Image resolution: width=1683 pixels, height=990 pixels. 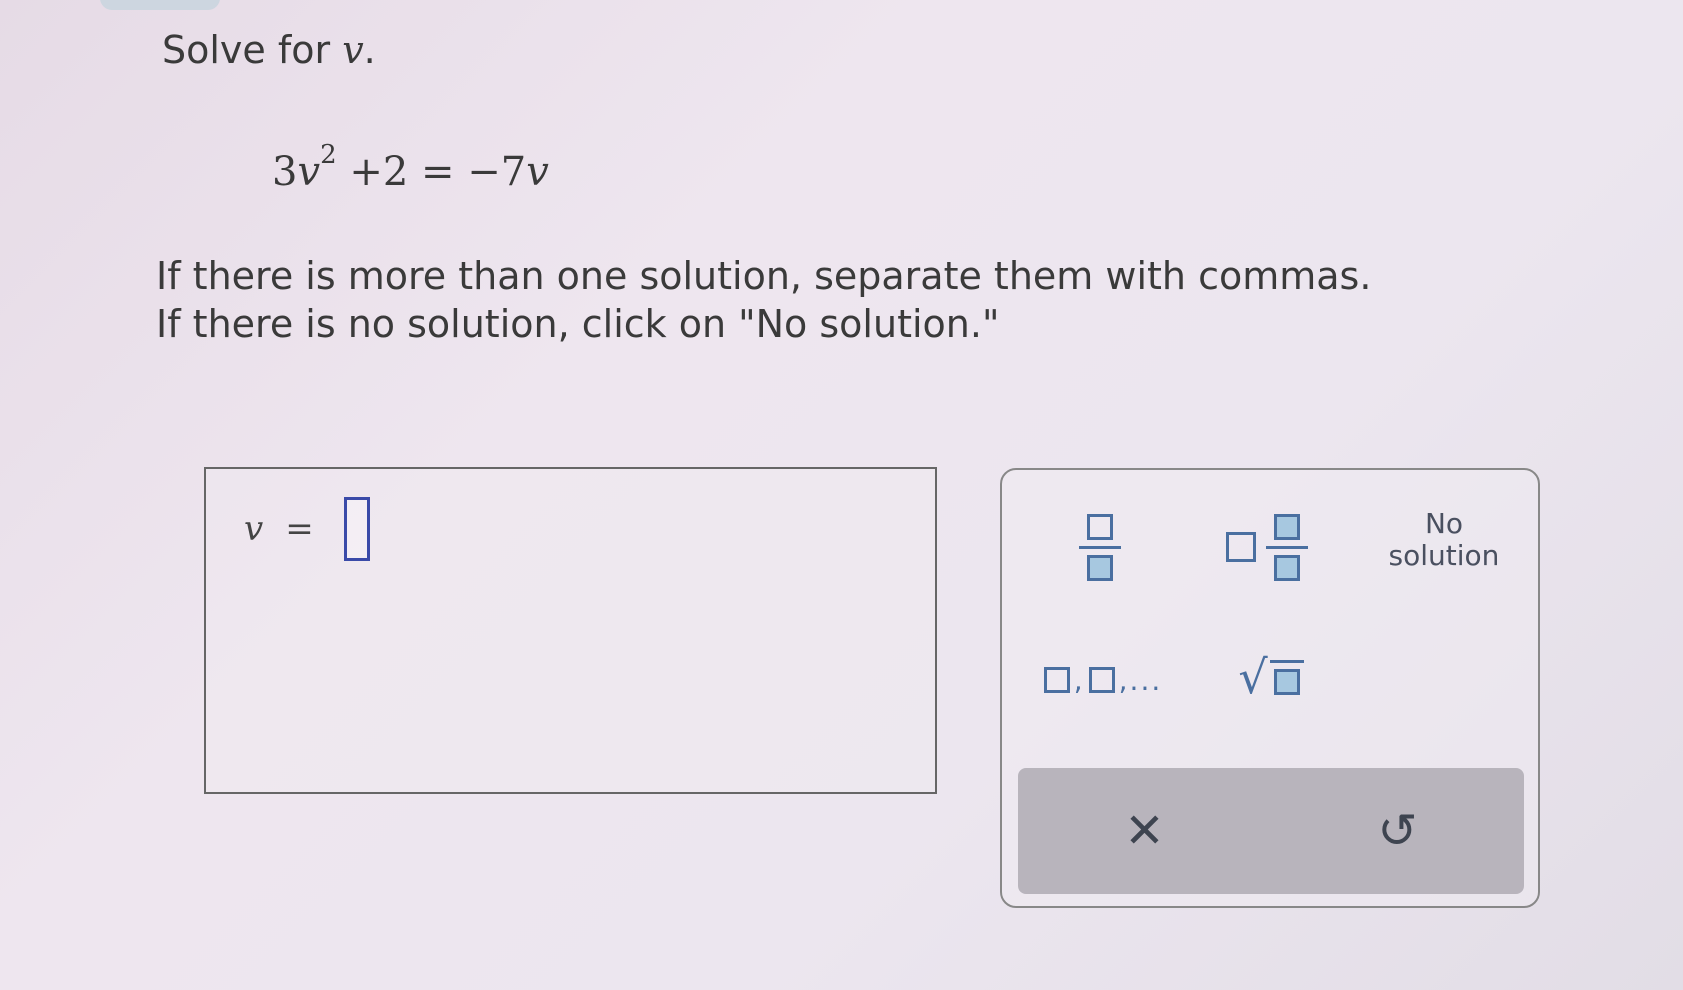 I want to click on equation-var2: v, so click(x=537, y=172).